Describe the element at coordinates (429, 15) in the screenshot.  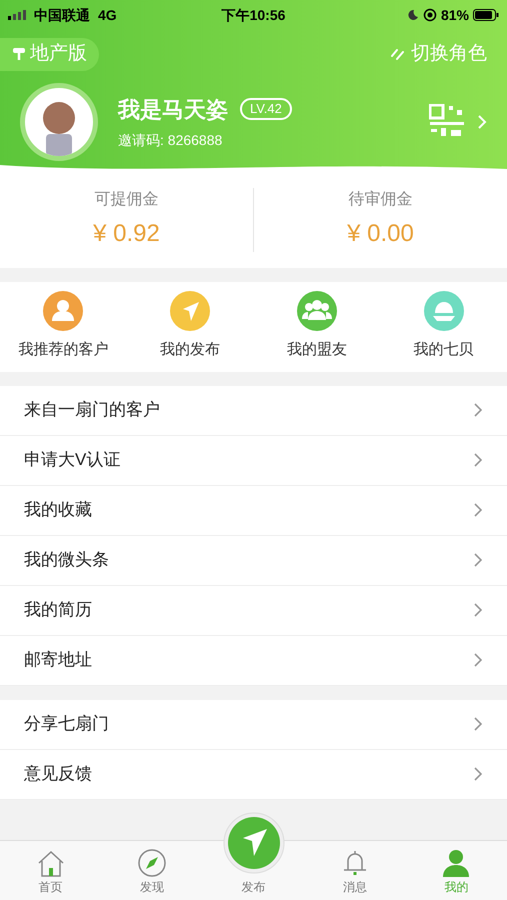
I see `rotation-lock-icon` at that location.